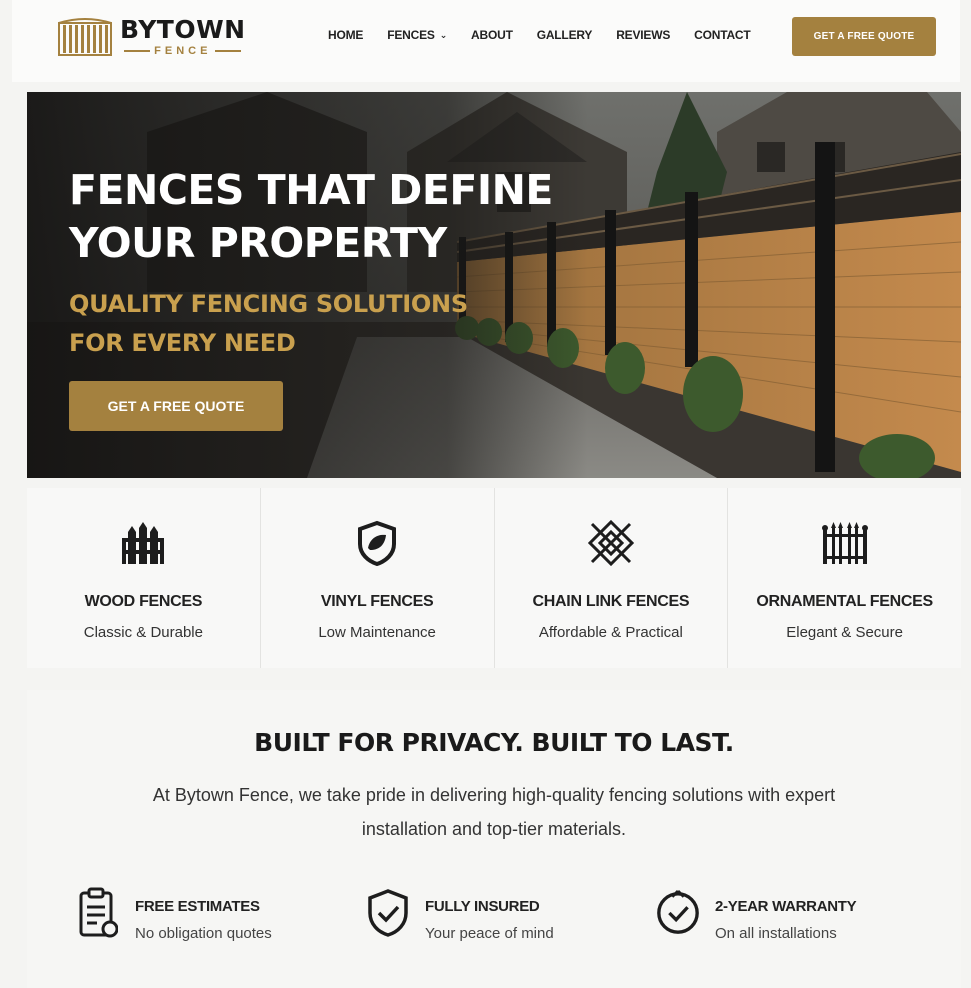 The height and width of the screenshot is (988, 971). I want to click on nav-item-fences: FENCES ⌄, so click(417, 35).